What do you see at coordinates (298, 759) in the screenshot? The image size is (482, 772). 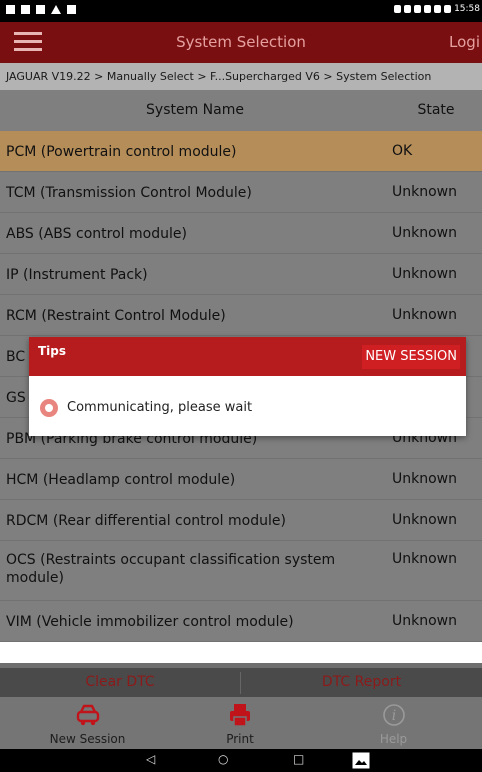 I see `recents-icon: □` at bounding box center [298, 759].